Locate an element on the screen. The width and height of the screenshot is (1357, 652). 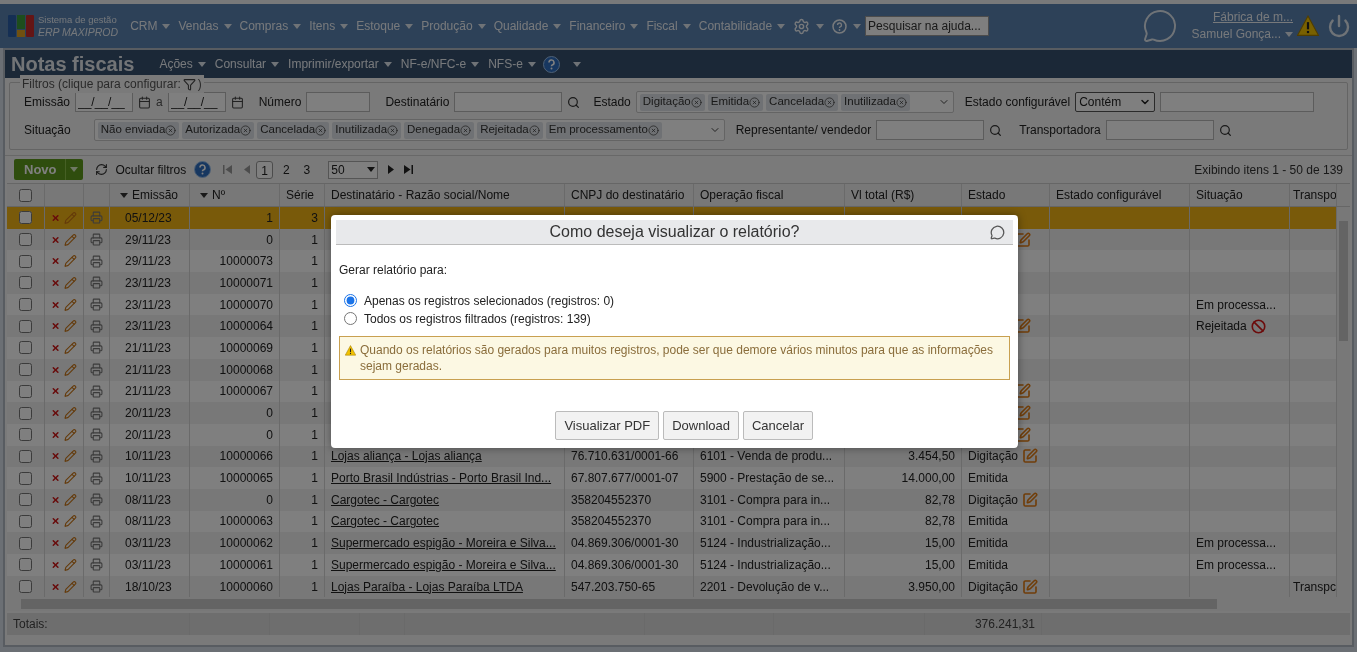
field-label: Estado is located at coordinates (612, 102).